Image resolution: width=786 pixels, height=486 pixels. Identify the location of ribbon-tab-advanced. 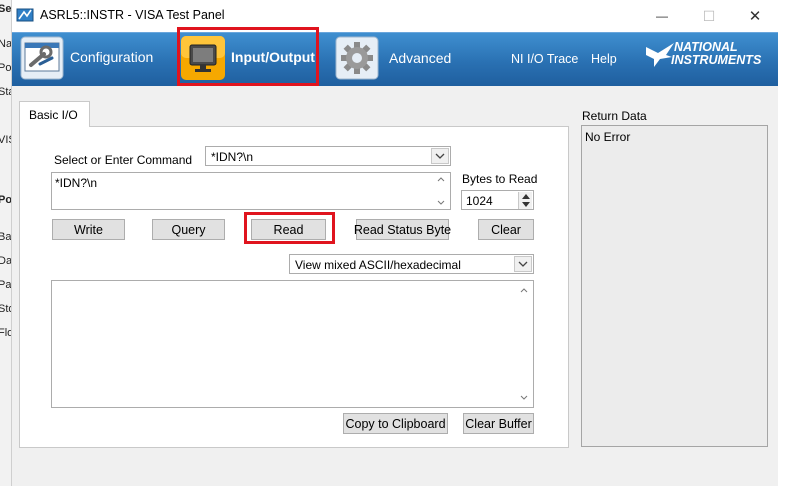
(357, 58).